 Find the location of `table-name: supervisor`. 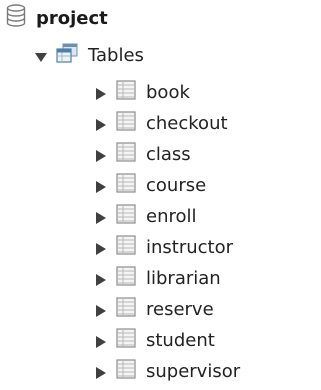

table-name: supervisor is located at coordinates (193, 371).